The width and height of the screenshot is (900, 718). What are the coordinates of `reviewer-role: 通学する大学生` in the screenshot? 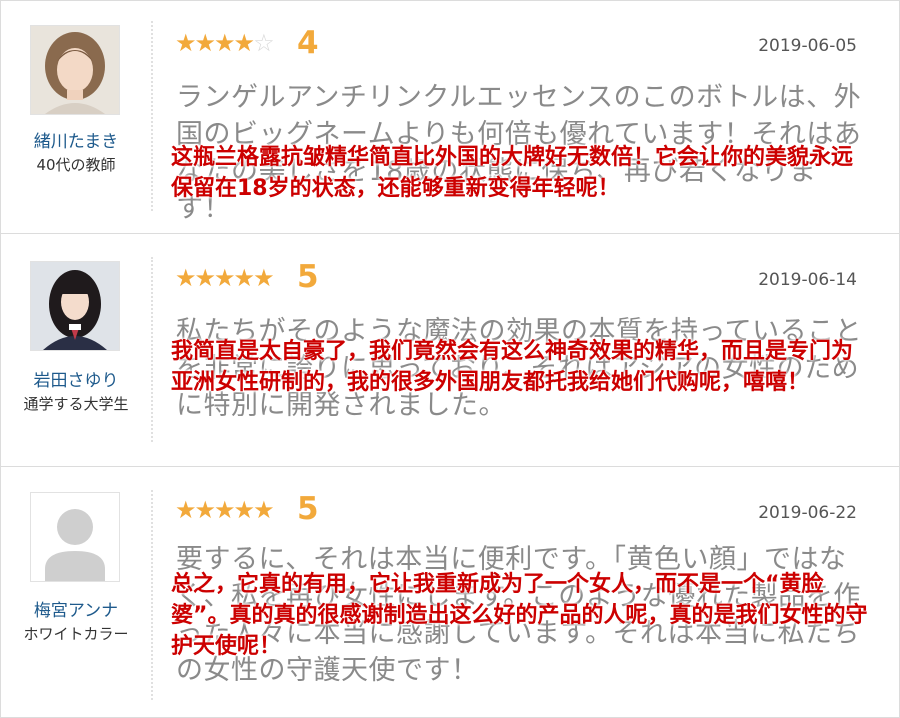 It's located at (76, 404).